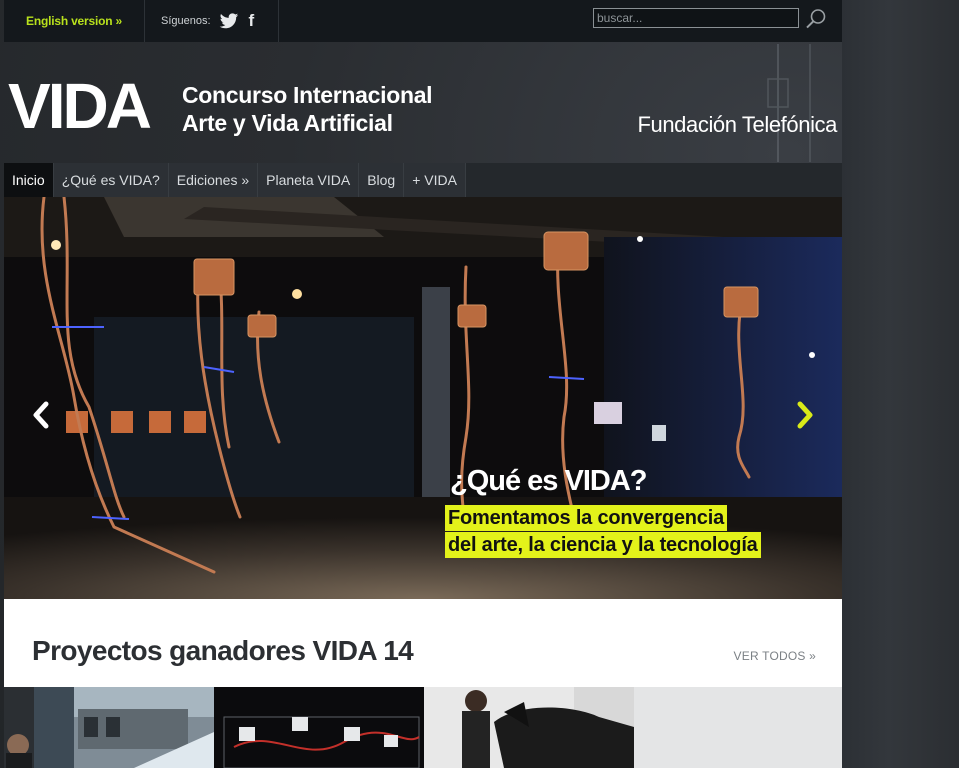 This screenshot has height=768, width=959. What do you see at coordinates (382, 180) in the screenshot?
I see `nav-item-blog: Blog` at bounding box center [382, 180].